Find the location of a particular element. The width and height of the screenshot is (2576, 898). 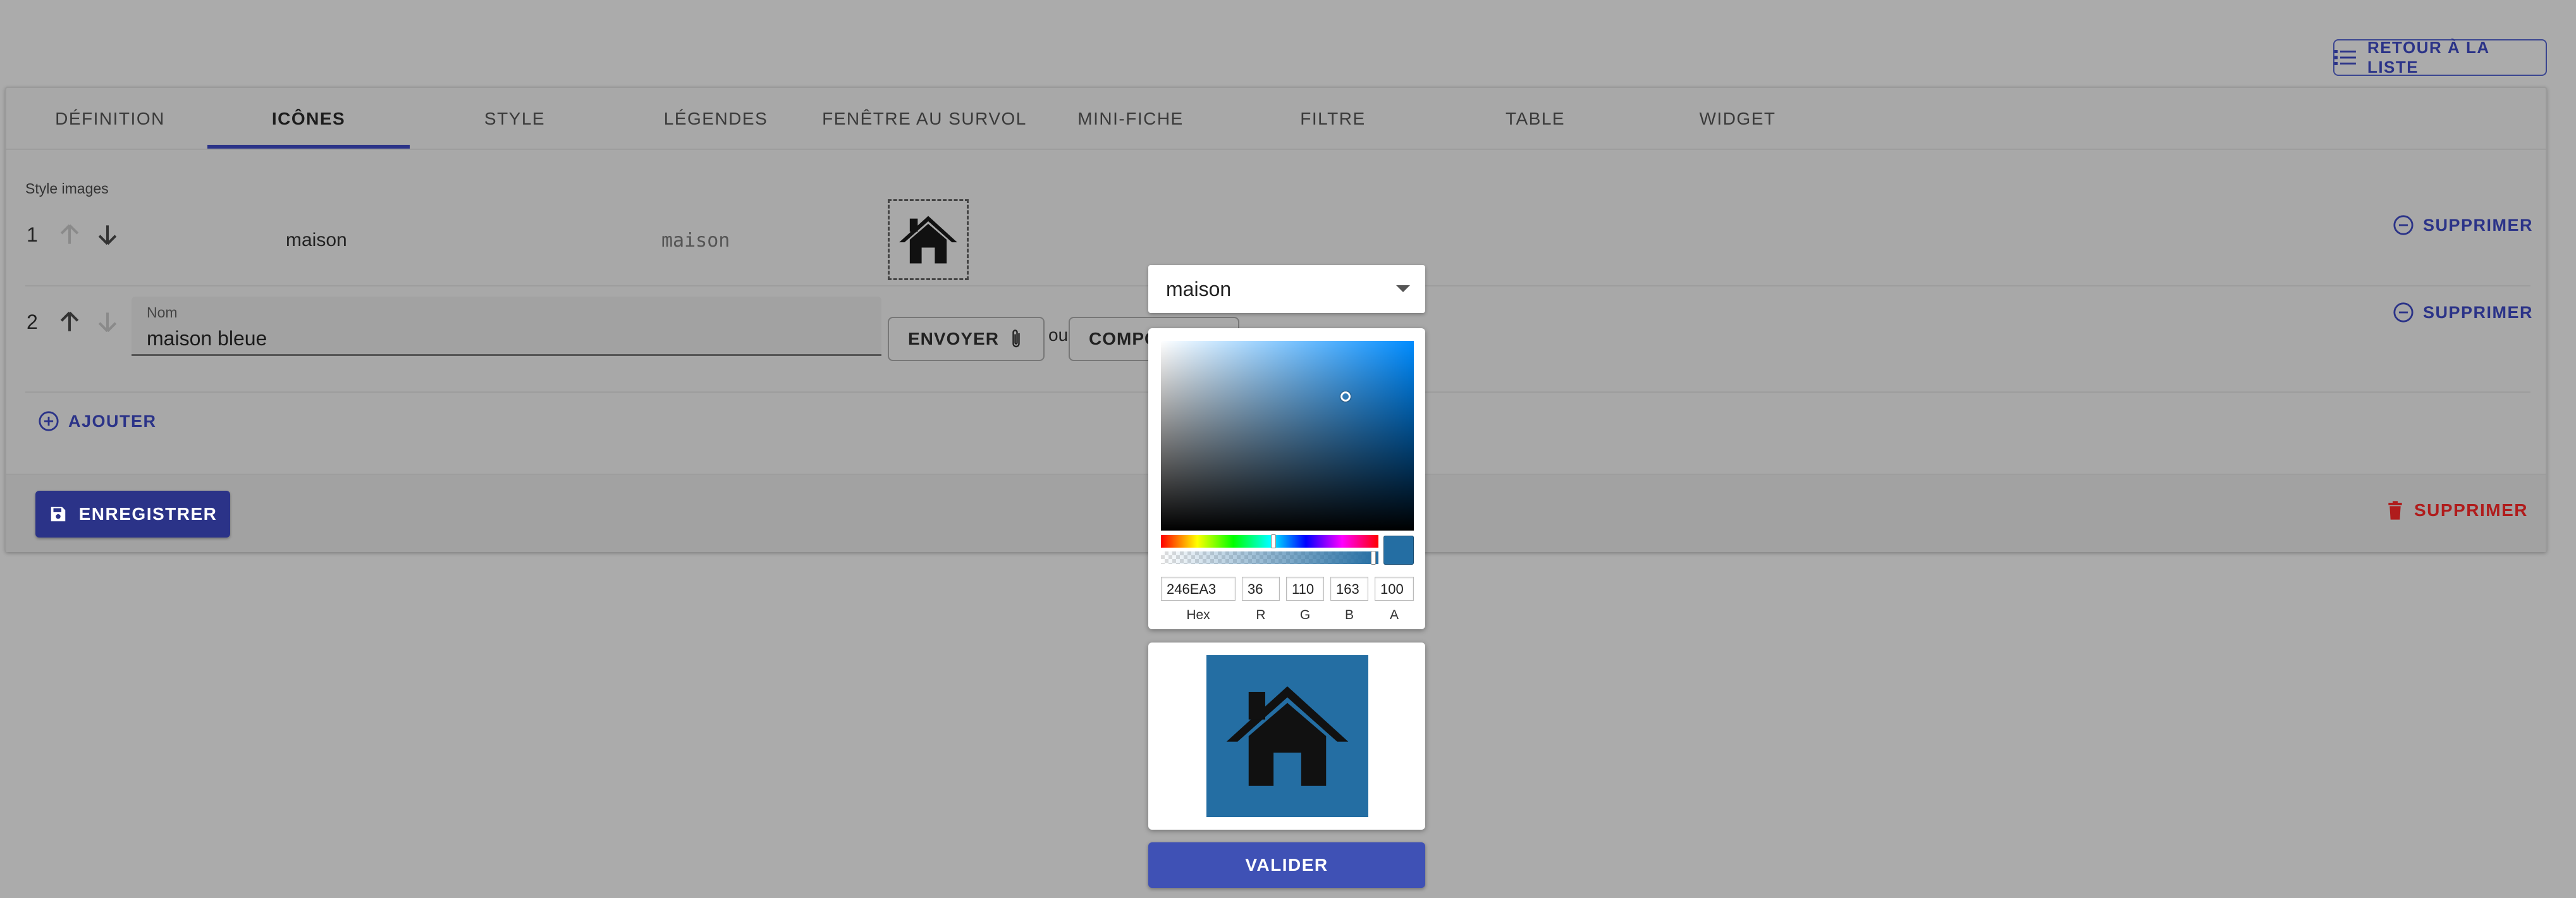

name-field: Nom maison bleue is located at coordinates (506, 327).